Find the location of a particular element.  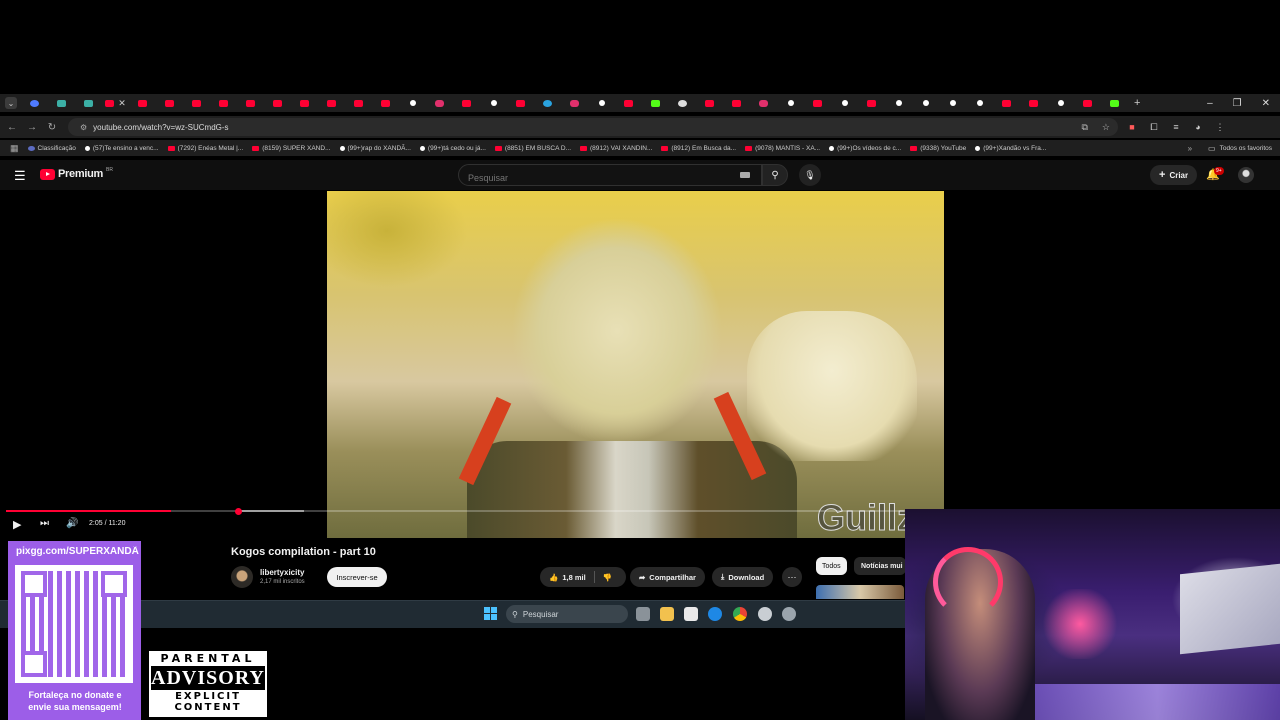

recommended-video-thumbnail is located at coordinates (860, 592).